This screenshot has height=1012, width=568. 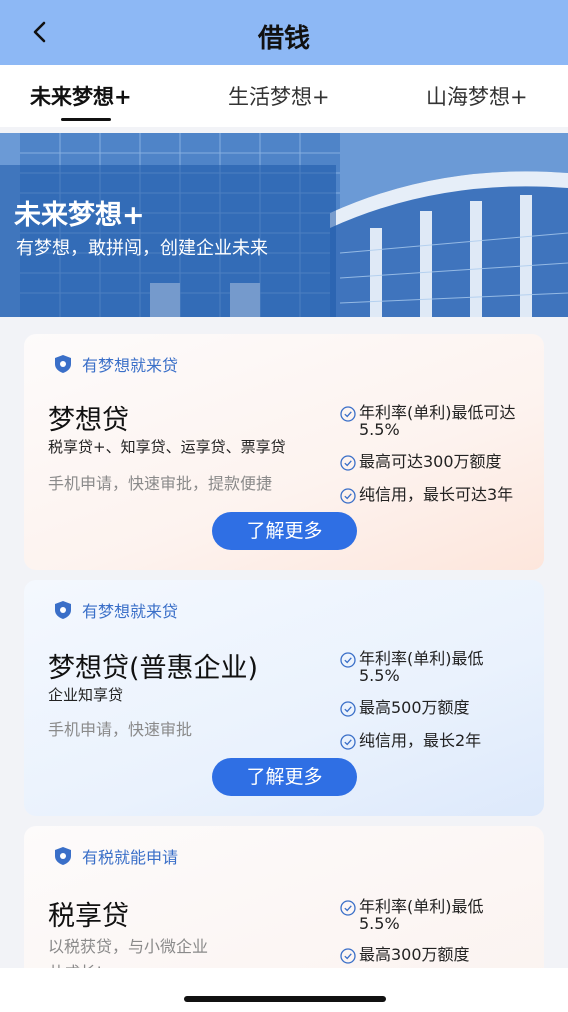 I want to click on bottom-safe-area, so click(x=284, y=990).